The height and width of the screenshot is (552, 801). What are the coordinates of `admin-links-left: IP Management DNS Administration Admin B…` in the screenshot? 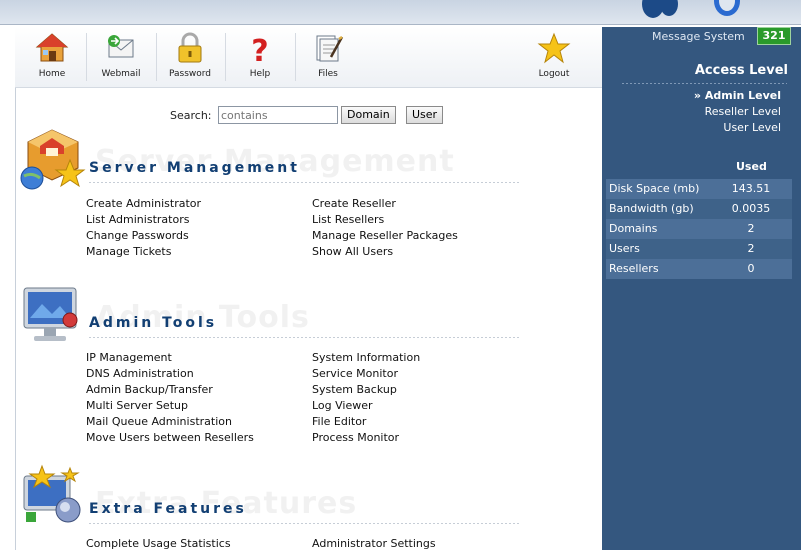 It's located at (170, 398).